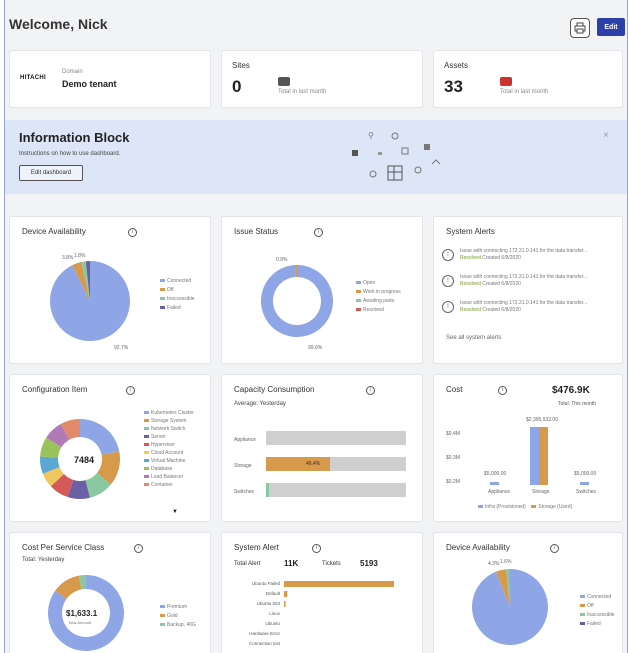  Describe the element at coordinates (272, 623) in the screenshot. I see `y-tick-label: Ubuntu` at that location.